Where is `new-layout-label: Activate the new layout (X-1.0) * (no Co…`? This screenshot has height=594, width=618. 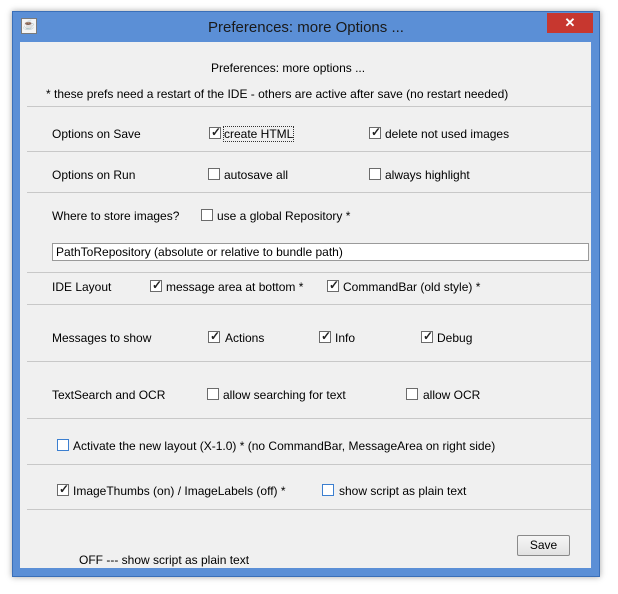
new-layout-label: Activate the new layout (X-1.0) * (no Co… is located at coordinates (284, 446).